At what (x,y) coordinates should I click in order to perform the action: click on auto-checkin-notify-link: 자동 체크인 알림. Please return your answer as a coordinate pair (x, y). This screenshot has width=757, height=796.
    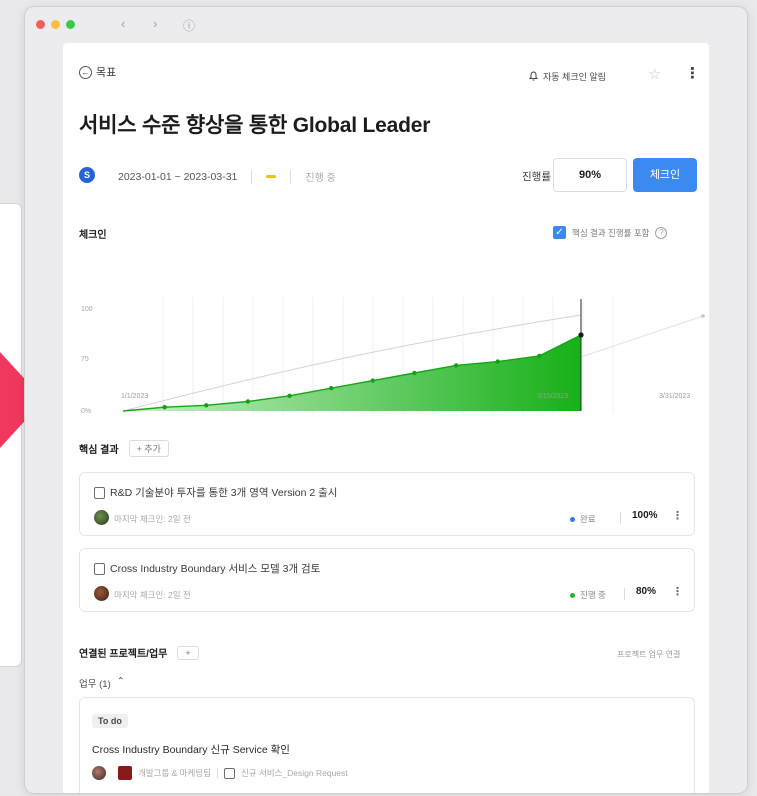
    Looking at the image, I should click on (567, 76).